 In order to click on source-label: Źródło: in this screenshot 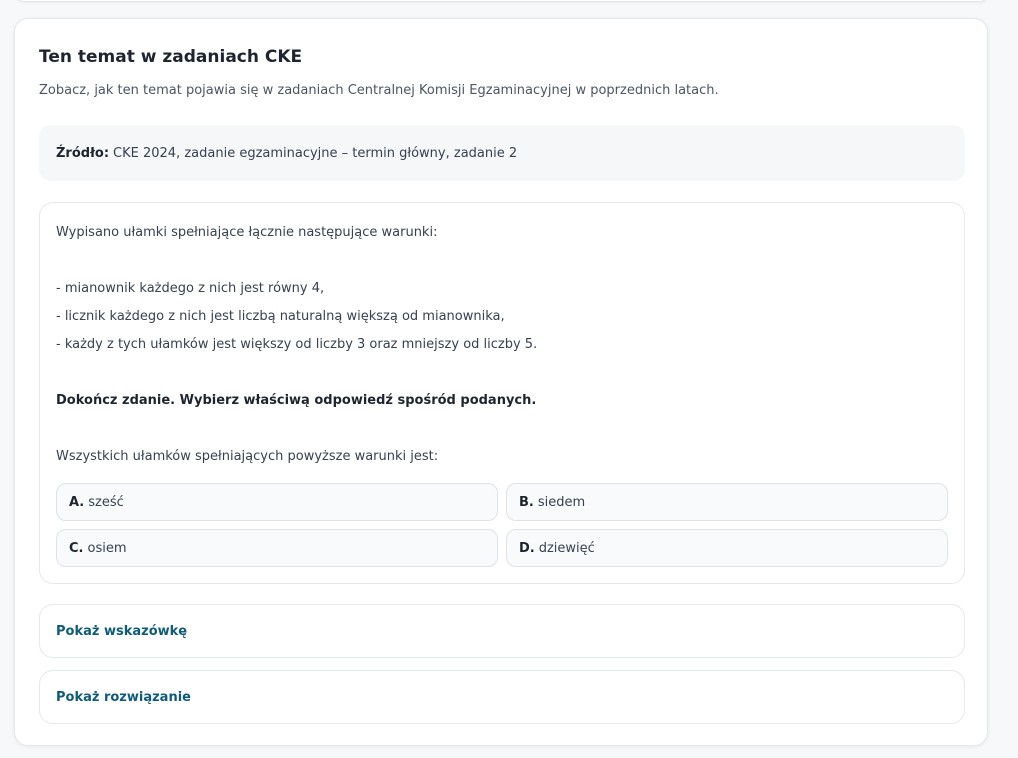, I will do `click(83, 153)`.